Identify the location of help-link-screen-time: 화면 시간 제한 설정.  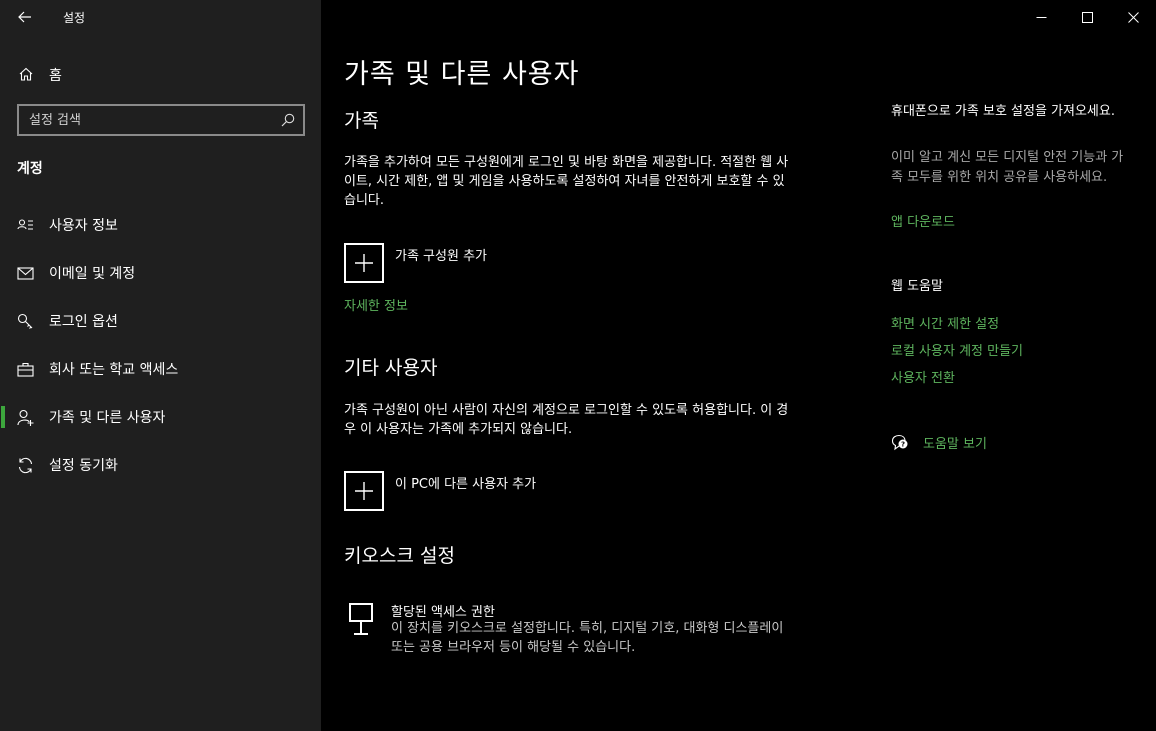
(945, 322).